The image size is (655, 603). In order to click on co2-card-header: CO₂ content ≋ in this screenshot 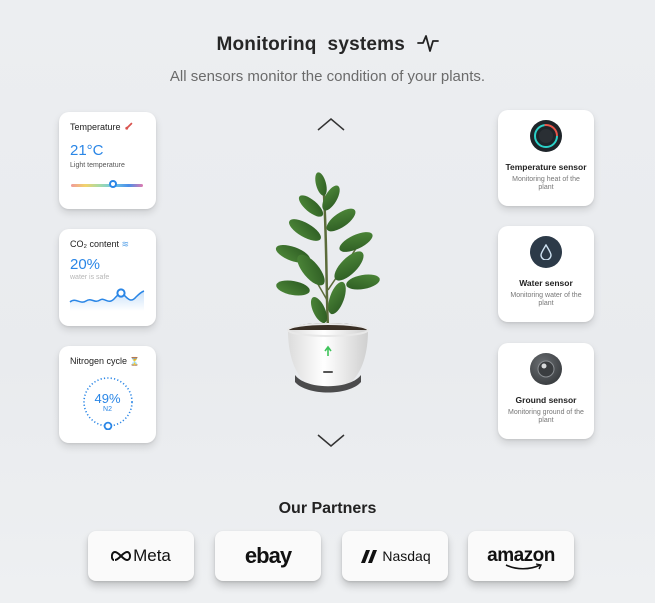, I will do `click(107, 244)`.